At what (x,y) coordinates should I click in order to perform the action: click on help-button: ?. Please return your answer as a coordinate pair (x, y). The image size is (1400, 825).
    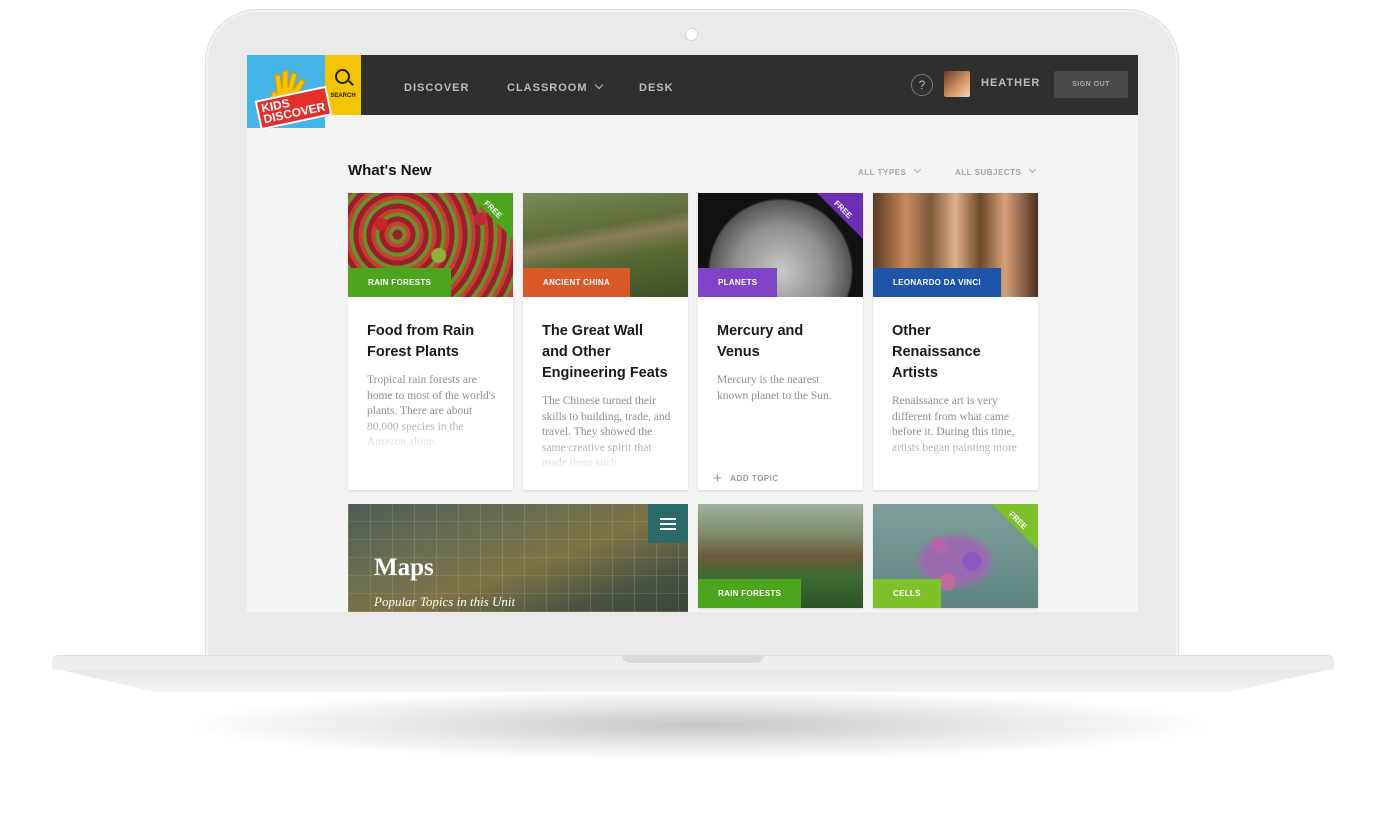
    Looking at the image, I should click on (922, 85).